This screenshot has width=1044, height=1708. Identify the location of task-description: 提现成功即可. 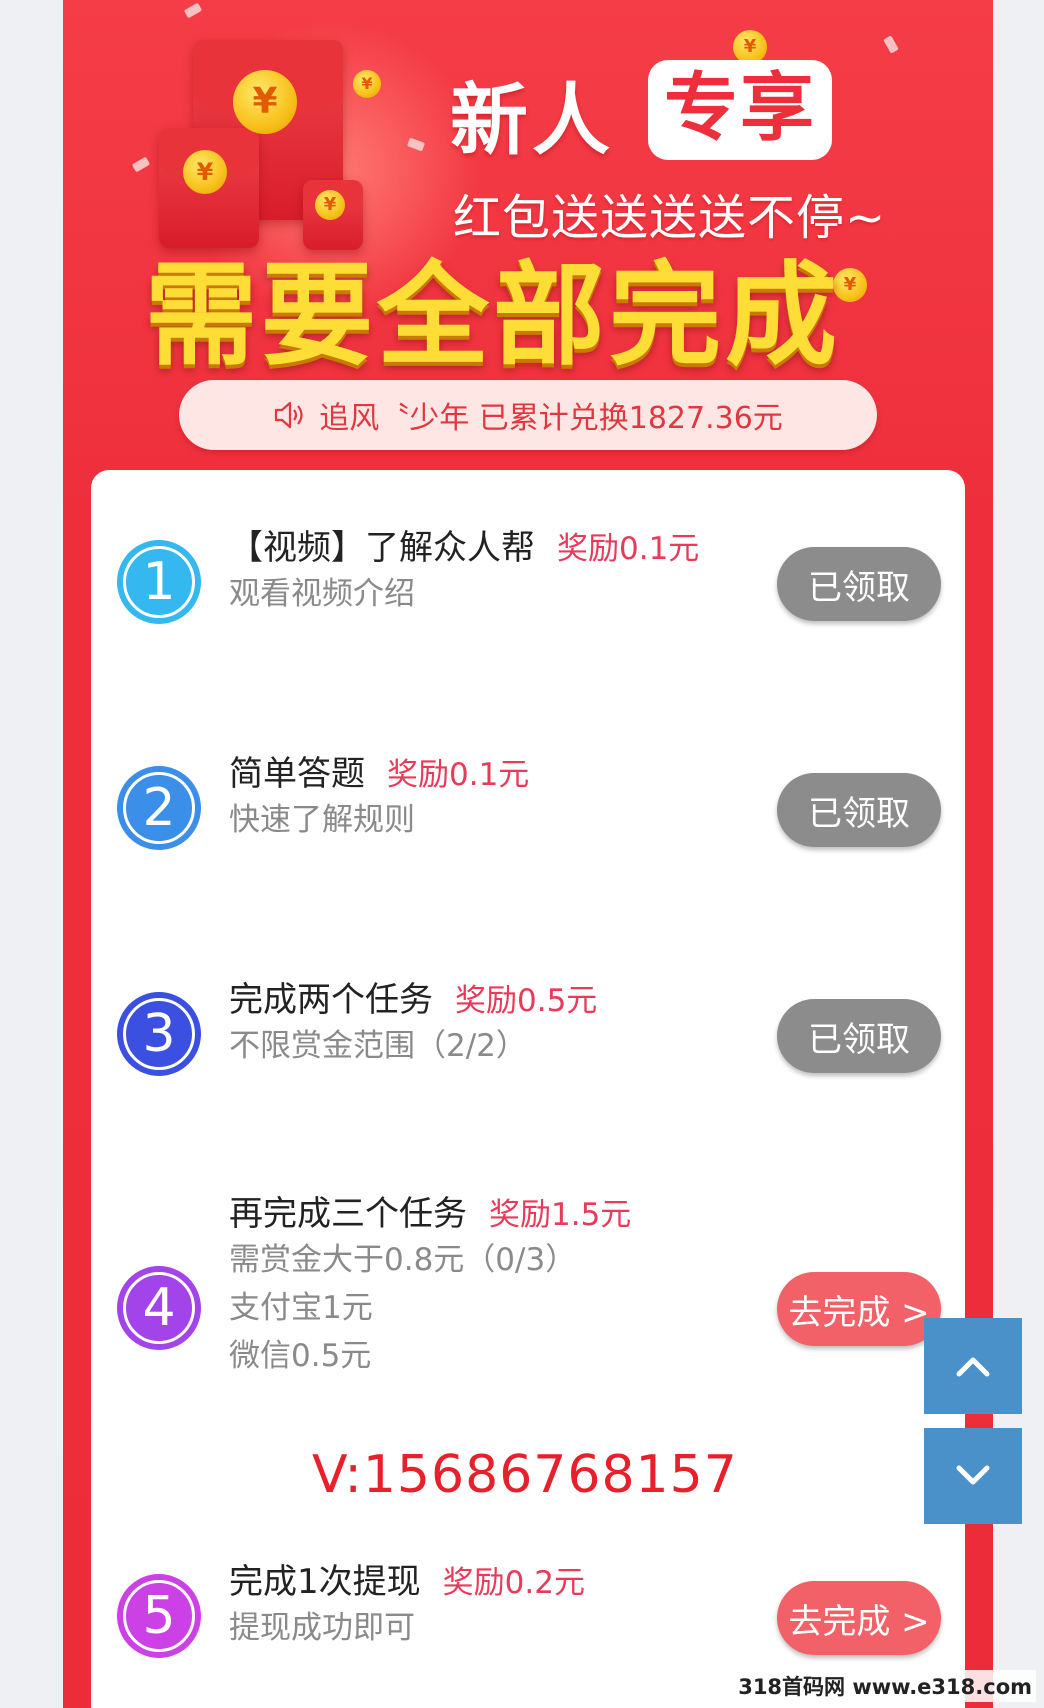
(322, 1628).